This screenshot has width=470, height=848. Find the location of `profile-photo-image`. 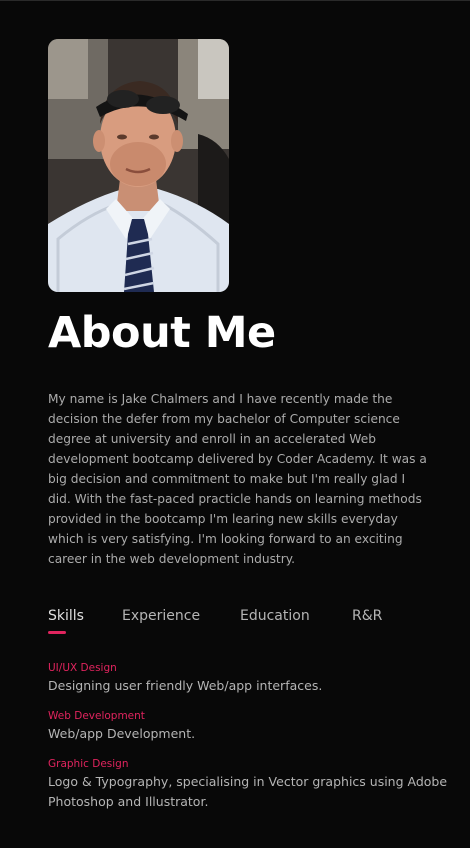

profile-photo-image is located at coordinates (138, 165).